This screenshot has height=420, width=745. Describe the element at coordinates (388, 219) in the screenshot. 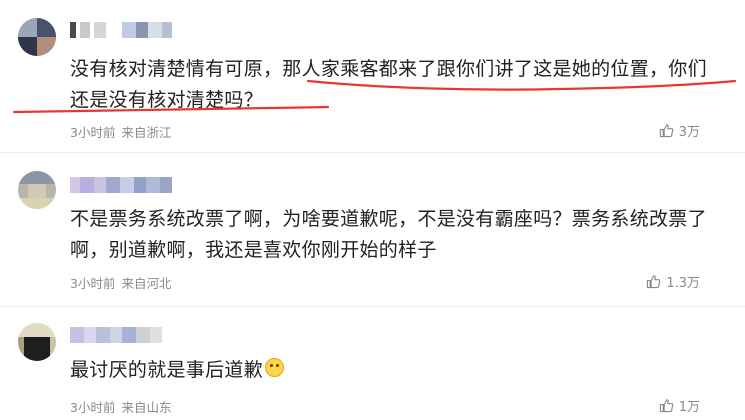

I see `comment-text-line: 不是票务系统改票了啊，为啥要道歉呢，不是没有霸座吗？票务系统改票了` at that location.